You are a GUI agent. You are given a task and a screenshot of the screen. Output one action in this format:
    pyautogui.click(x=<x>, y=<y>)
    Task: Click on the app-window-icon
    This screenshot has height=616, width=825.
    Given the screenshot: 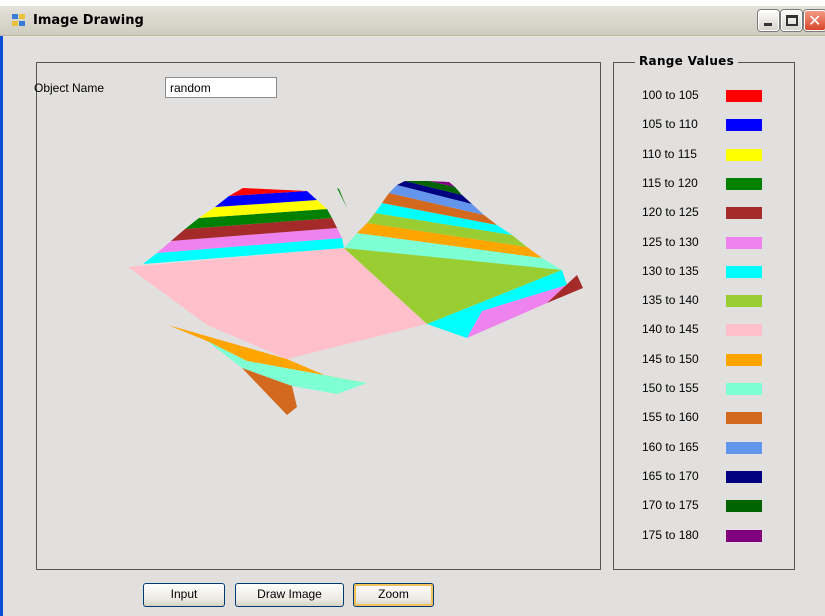 What is the action you would take?
    pyautogui.click(x=20, y=21)
    